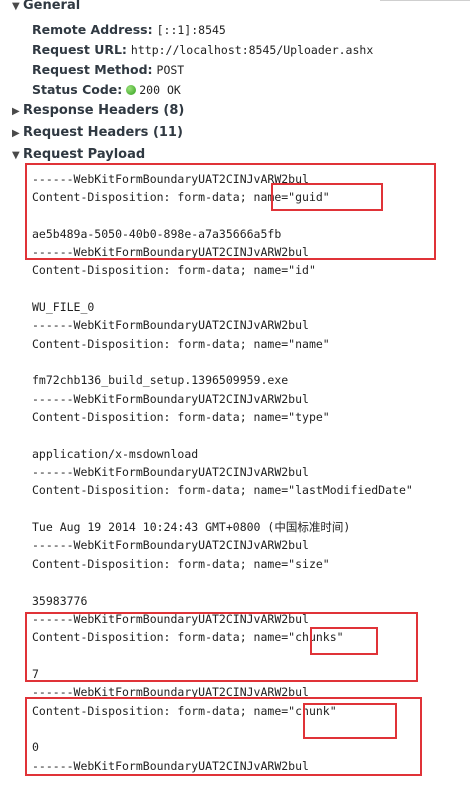  What do you see at coordinates (52, 6) in the screenshot?
I see `general-title: General` at bounding box center [52, 6].